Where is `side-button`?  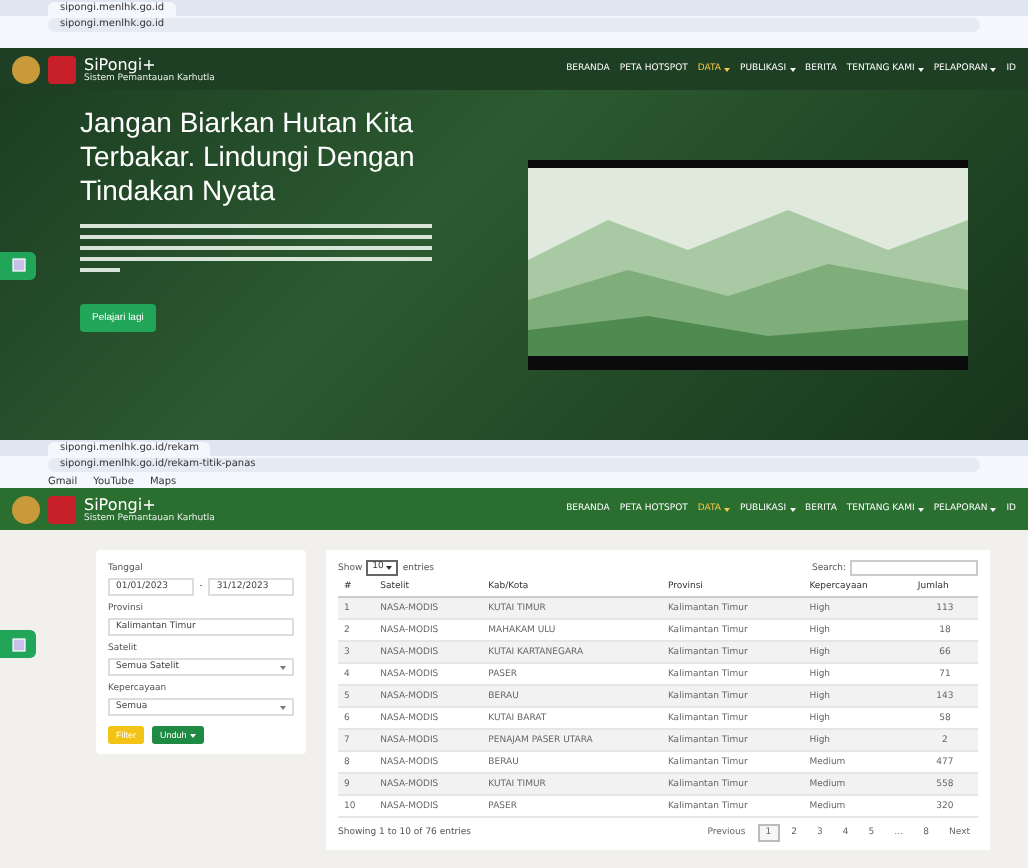
side-button is located at coordinates (18, 265).